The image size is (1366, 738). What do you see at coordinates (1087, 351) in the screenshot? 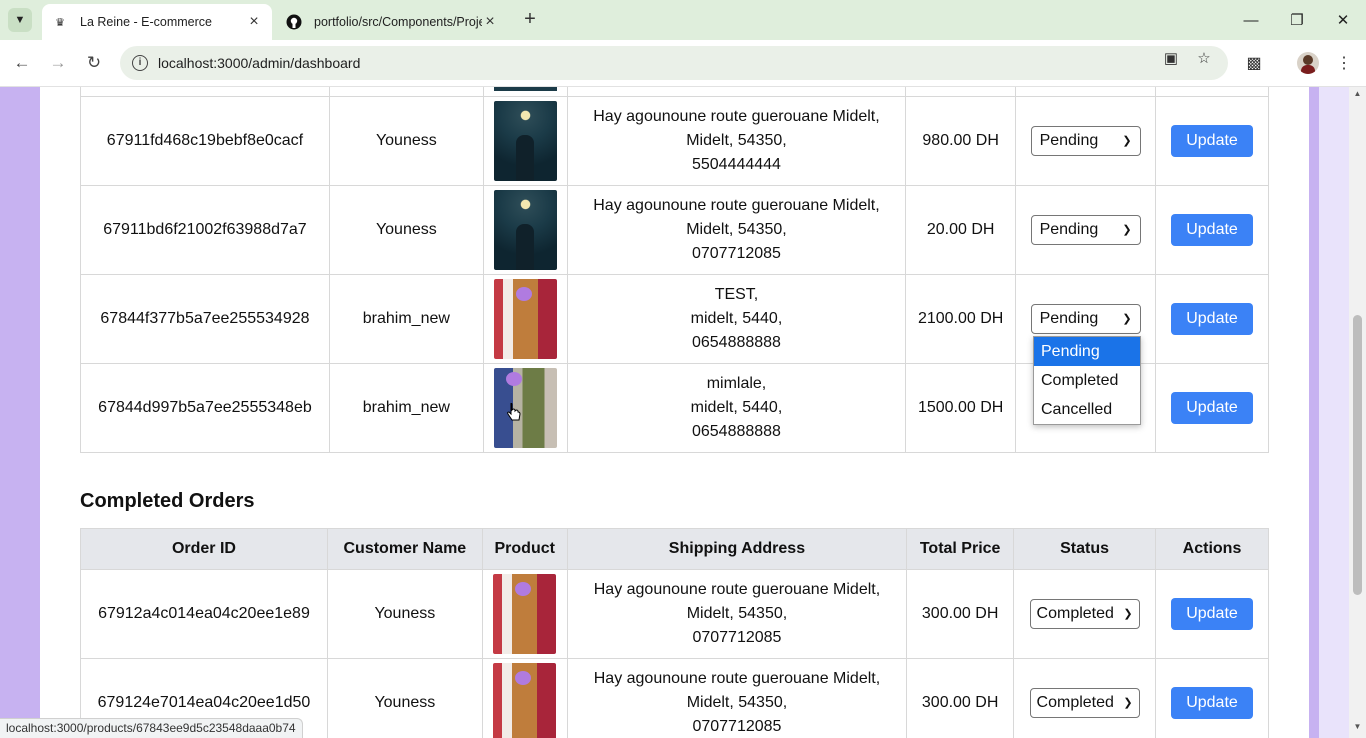
I see `dropdown-option-pending: Pending` at bounding box center [1087, 351].